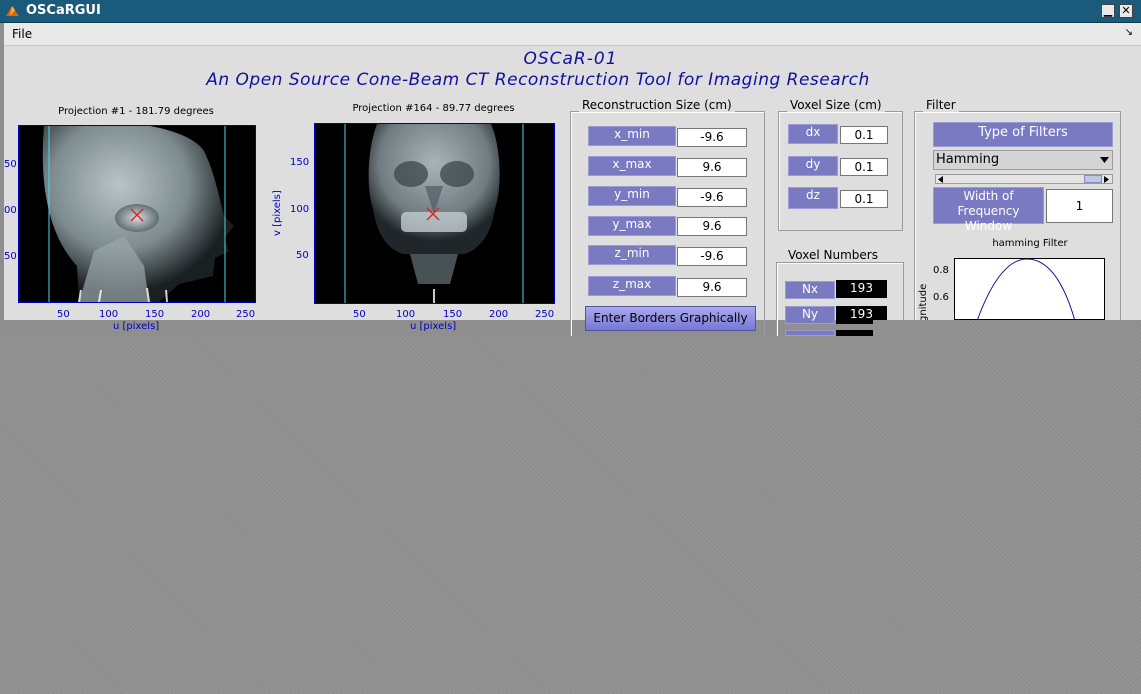  What do you see at coordinates (499, 314) in the screenshot?
I see `plot2-xtick: 200` at bounding box center [499, 314].